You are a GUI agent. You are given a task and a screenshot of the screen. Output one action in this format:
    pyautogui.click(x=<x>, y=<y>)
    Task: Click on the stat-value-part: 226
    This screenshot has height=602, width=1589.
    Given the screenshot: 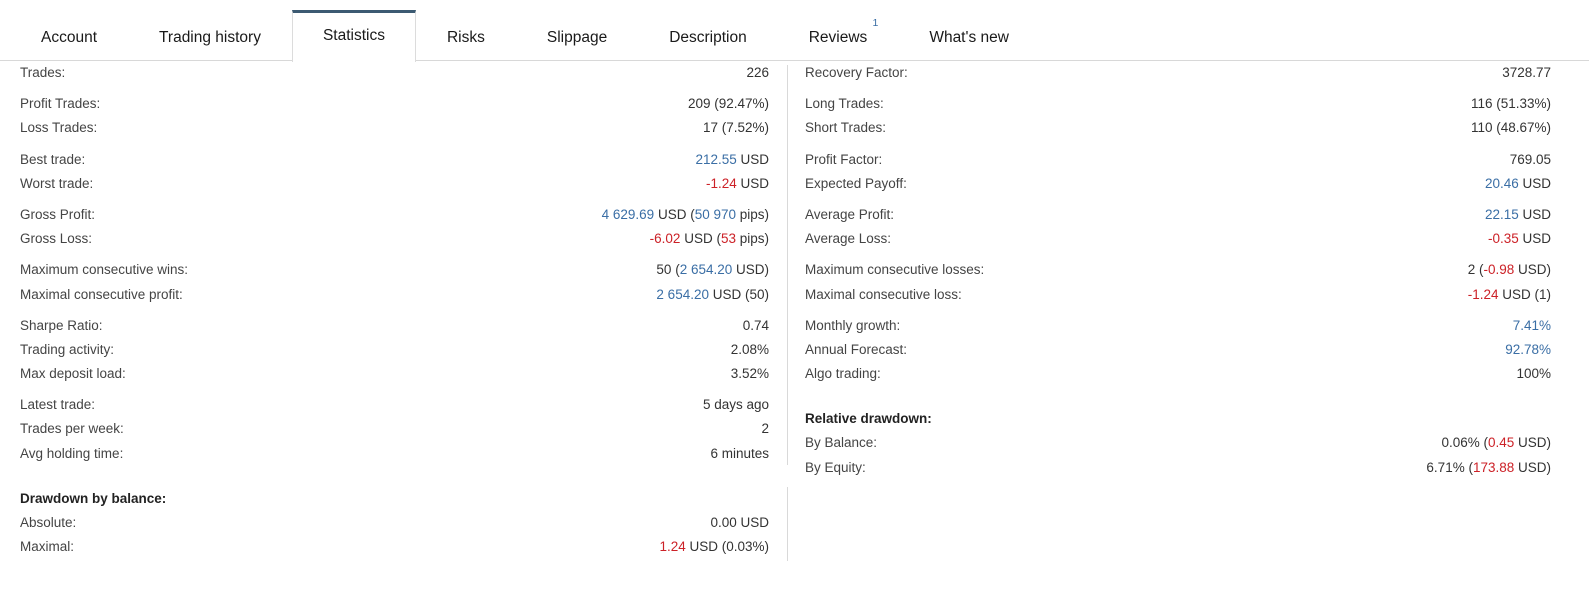 What is the action you would take?
    pyautogui.click(x=757, y=72)
    